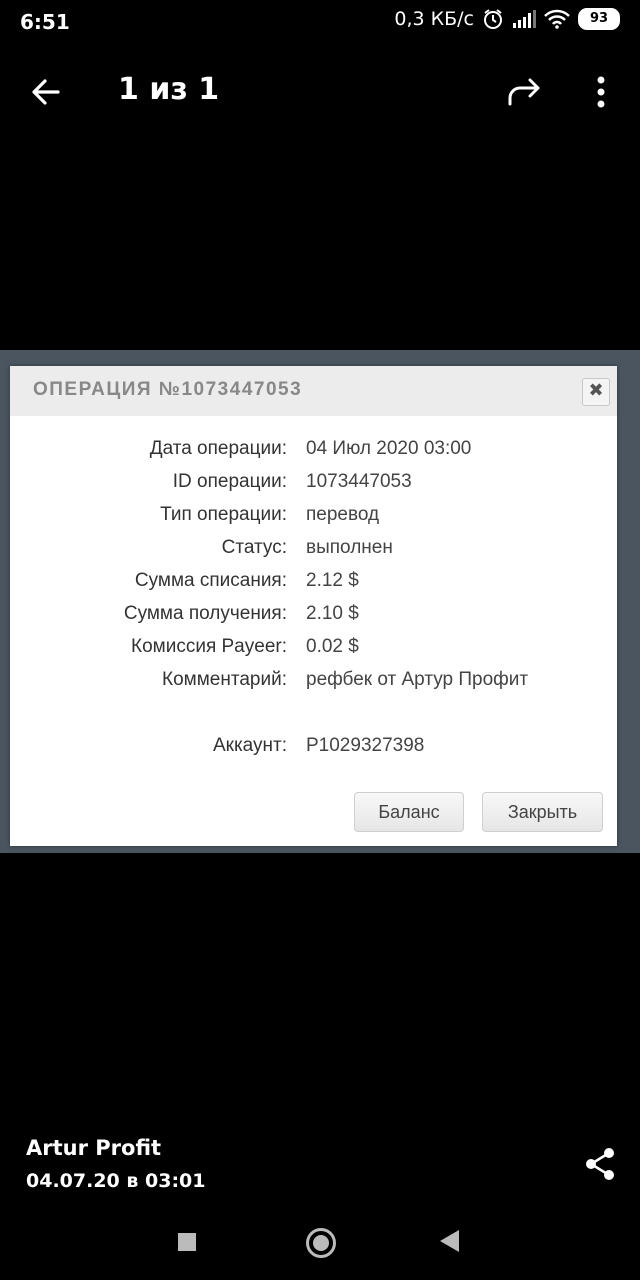 Image resolution: width=640 pixels, height=1280 pixels. I want to click on detail-value: рефбек от Артур Профит, so click(417, 679).